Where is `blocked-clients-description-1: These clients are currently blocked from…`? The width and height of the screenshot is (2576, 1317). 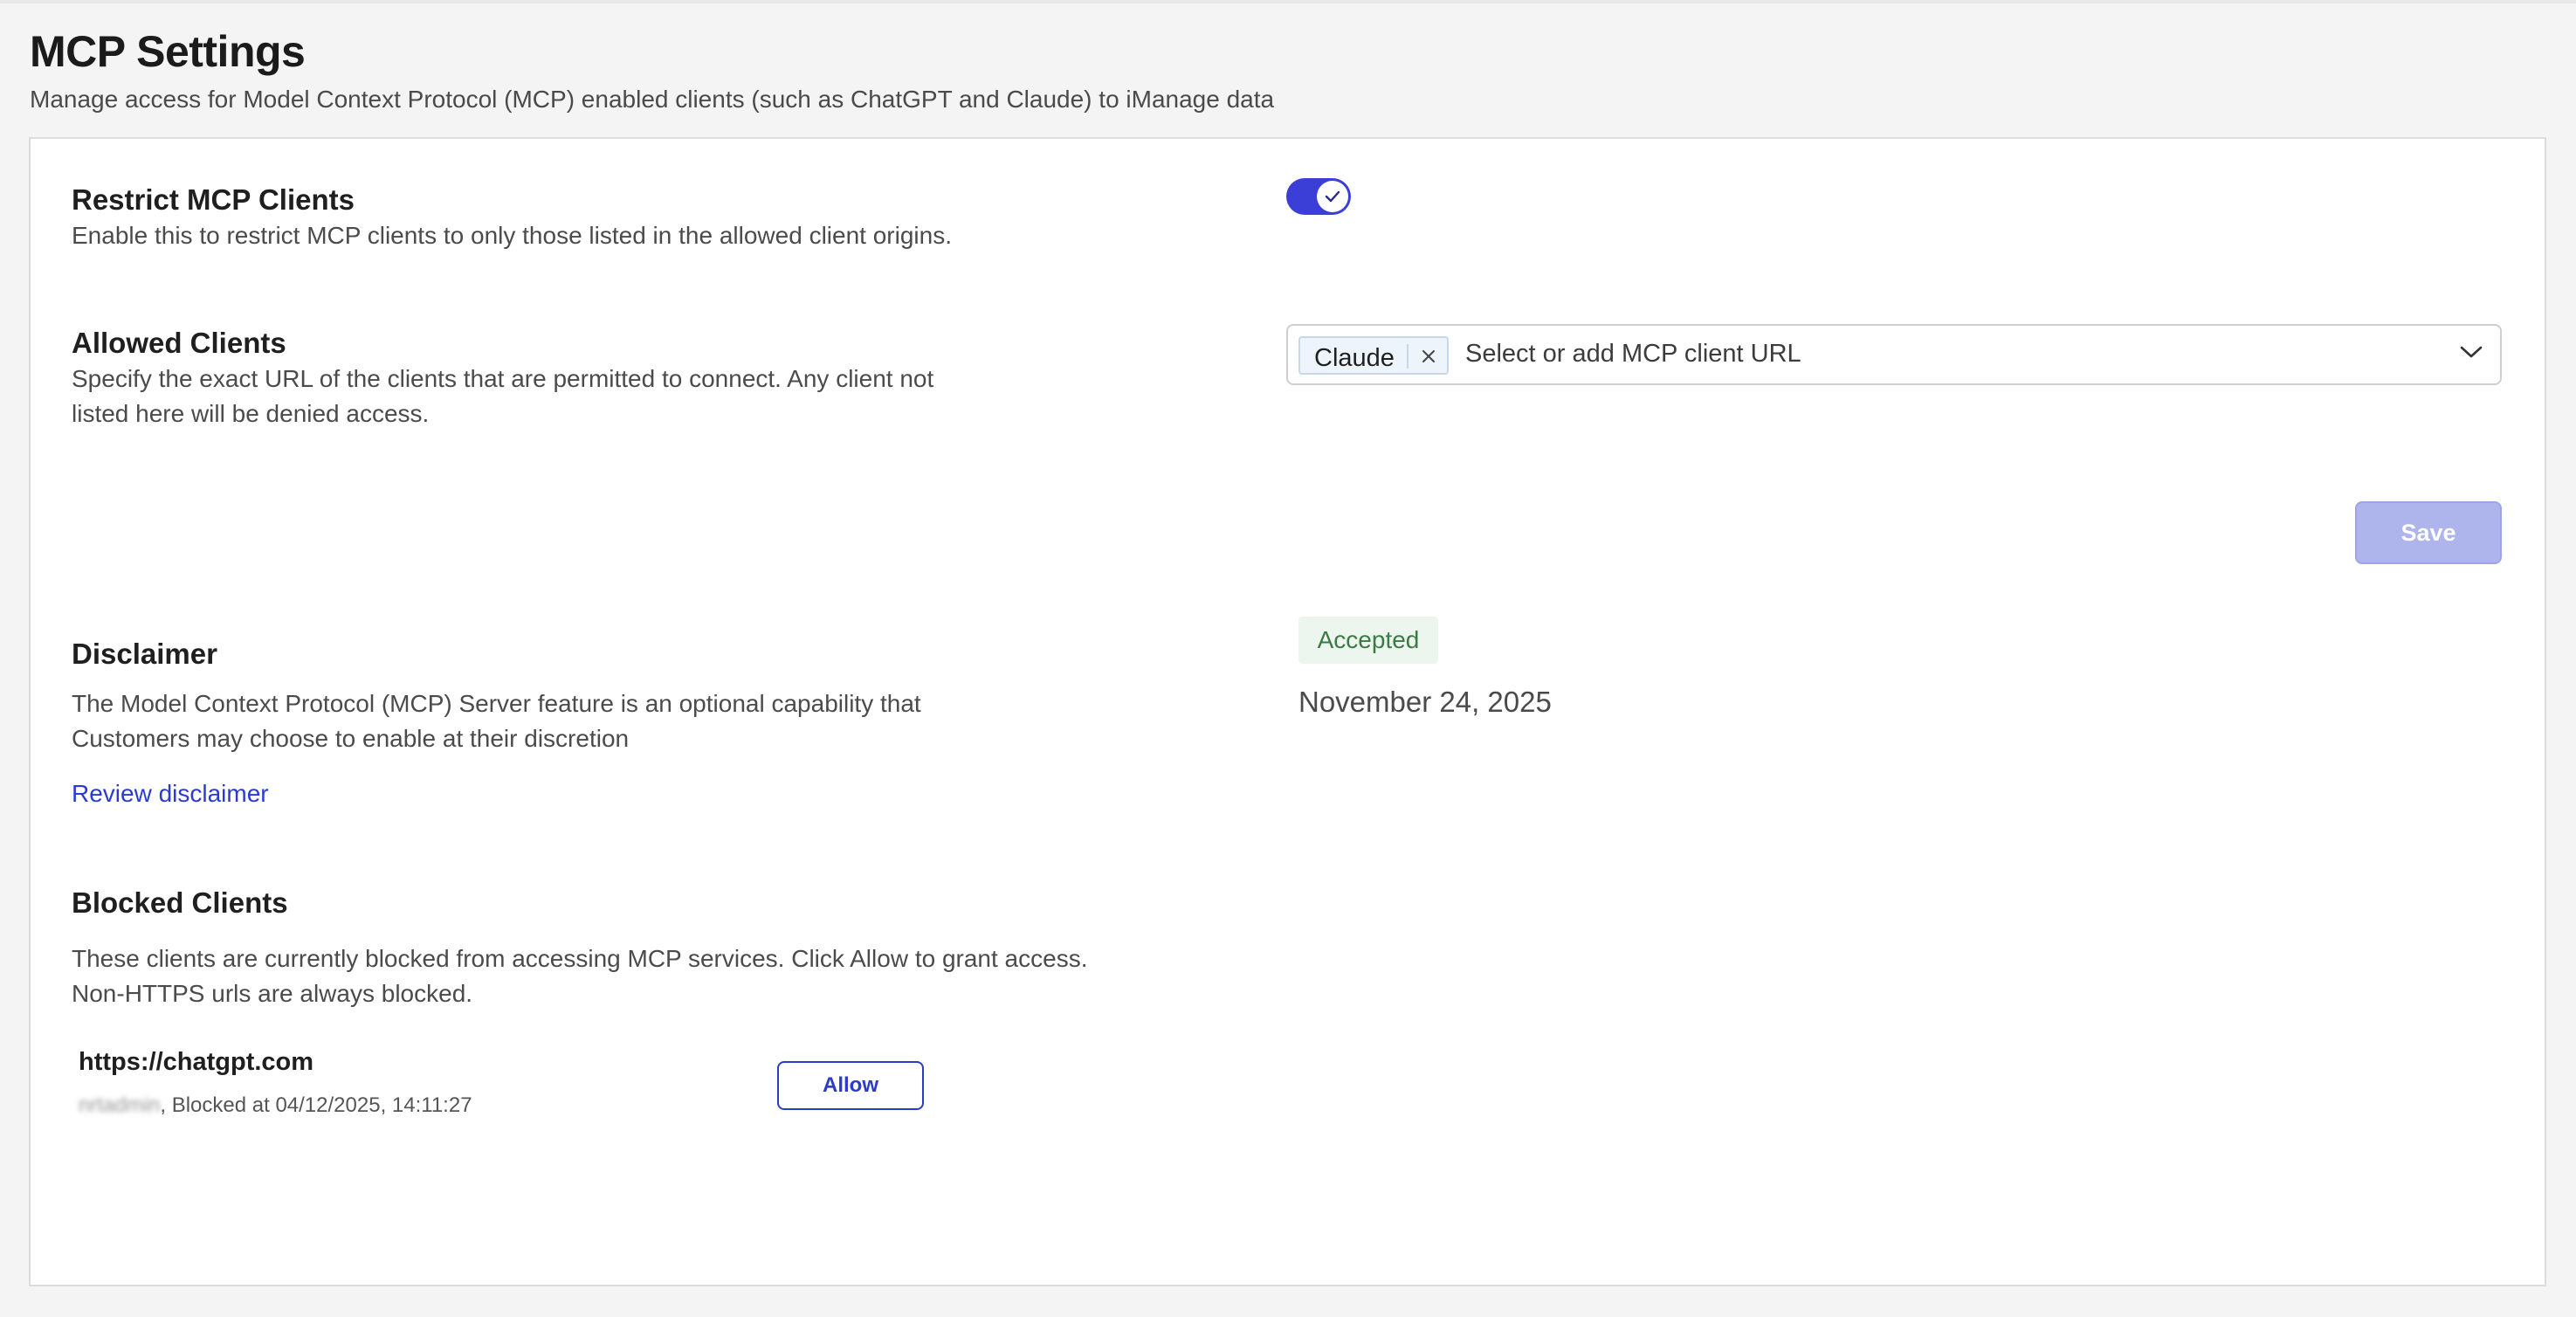 blocked-clients-description-1: These clients are currently blocked from… is located at coordinates (580, 958).